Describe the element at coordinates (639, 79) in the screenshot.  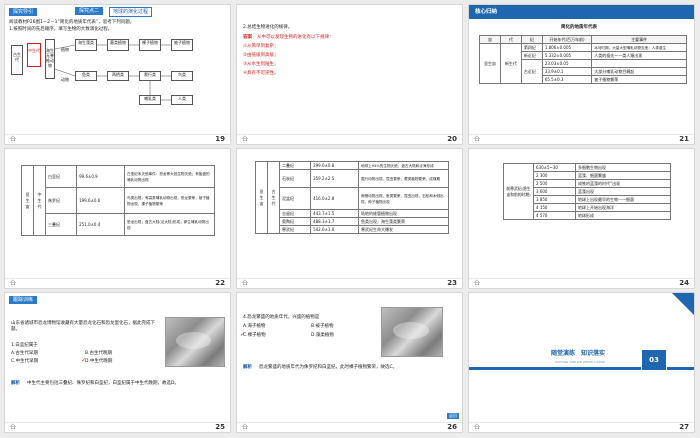
I see `event-cell: 被子植物繁荣` at that location.